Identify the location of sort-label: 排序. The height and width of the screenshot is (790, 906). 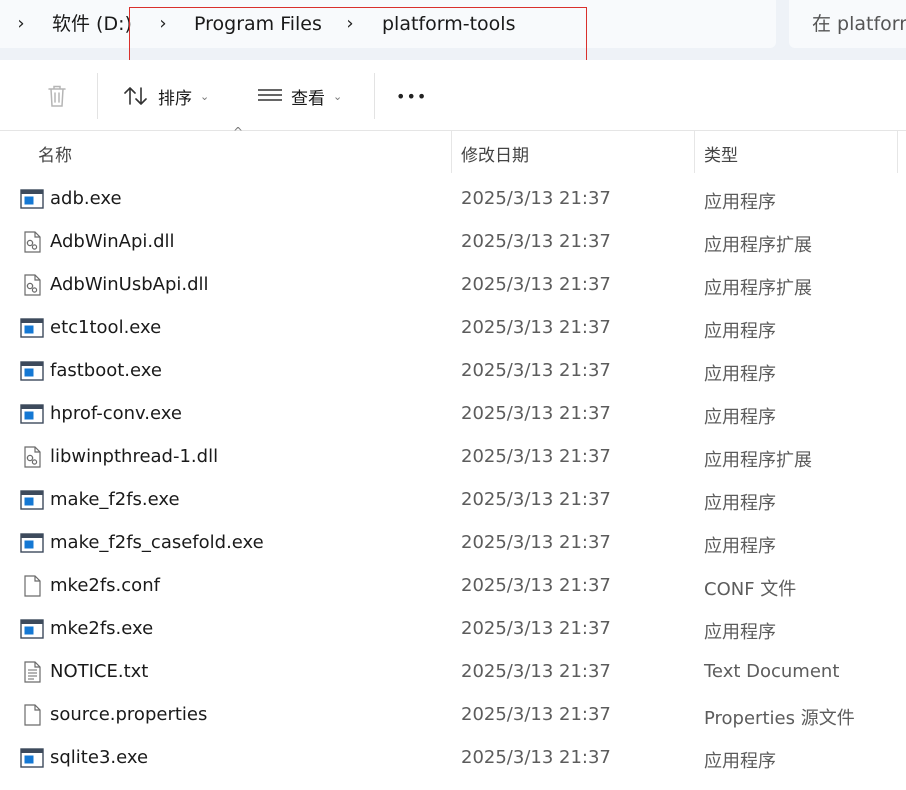
(175, 98).